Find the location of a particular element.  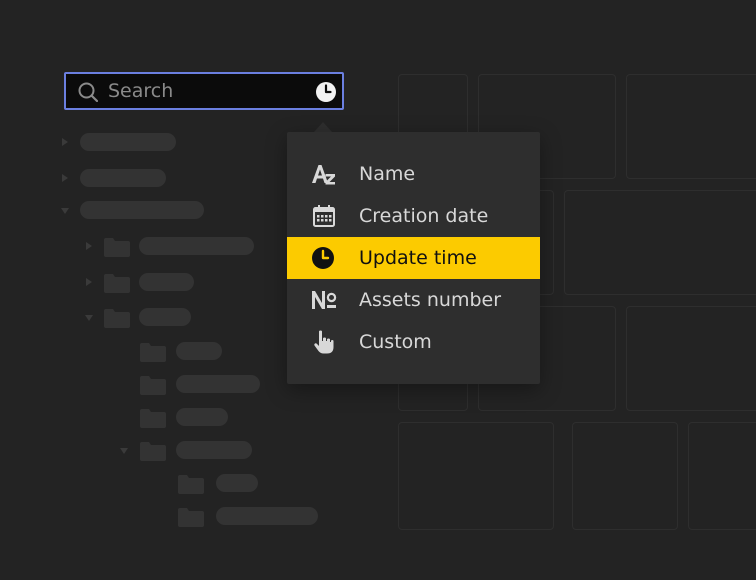

sort-option-update-time: Update time is located at coordinates (413, 258).